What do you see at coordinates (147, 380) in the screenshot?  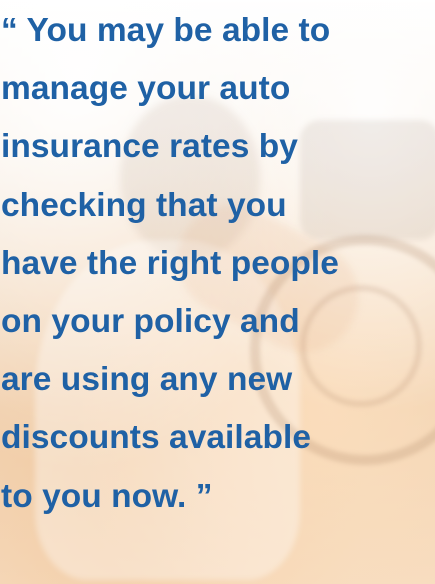 I see `quote-line-7: are using any new` at bounding box center [147, 380].